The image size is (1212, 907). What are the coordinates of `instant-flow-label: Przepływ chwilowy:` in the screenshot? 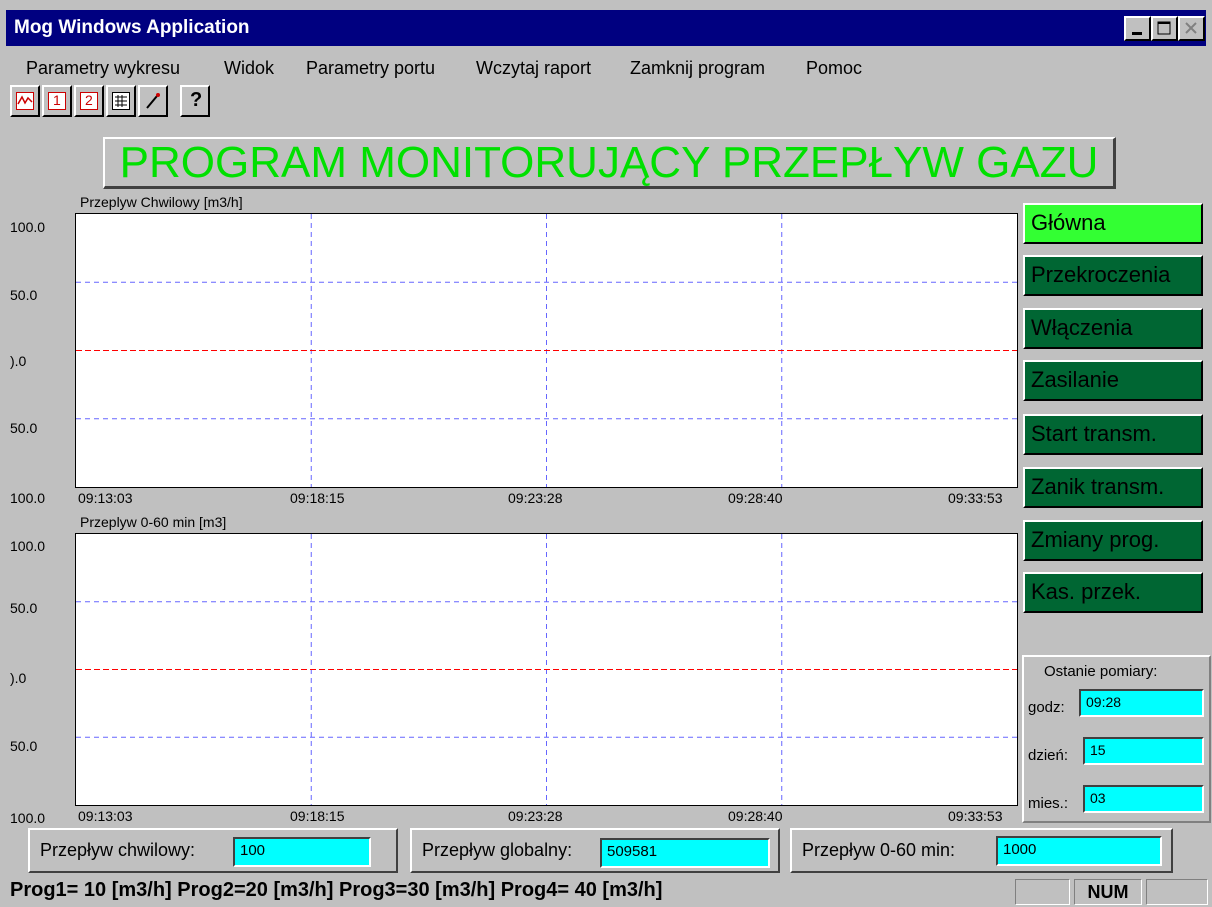 It's located at (118, 850).